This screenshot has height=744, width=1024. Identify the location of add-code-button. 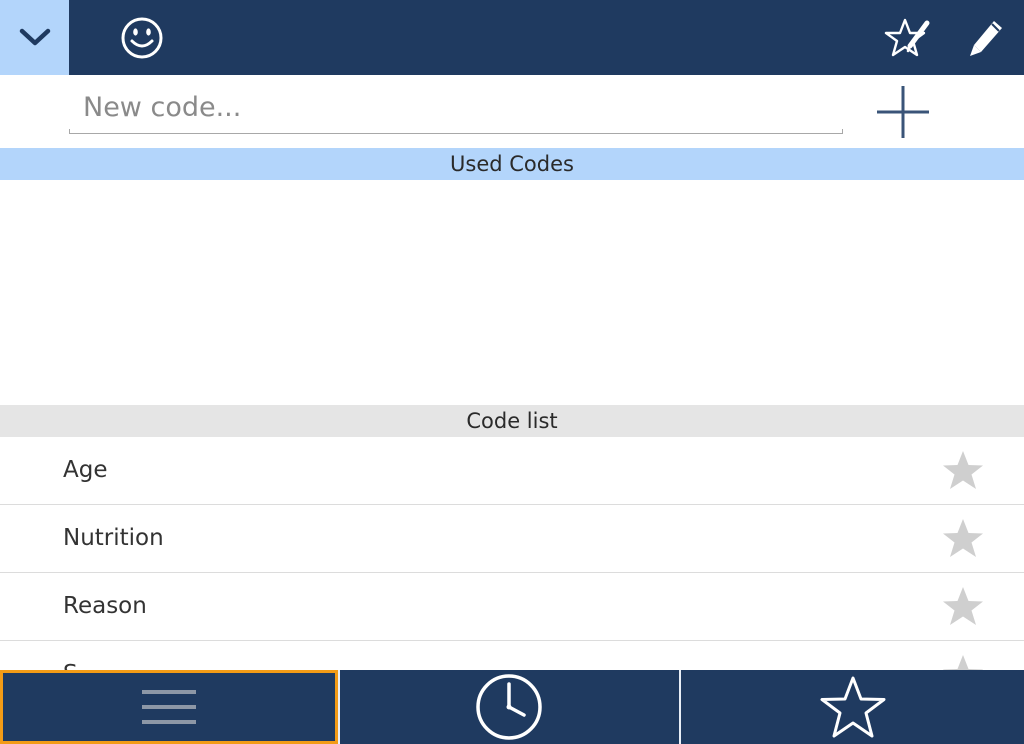
(903, 112).